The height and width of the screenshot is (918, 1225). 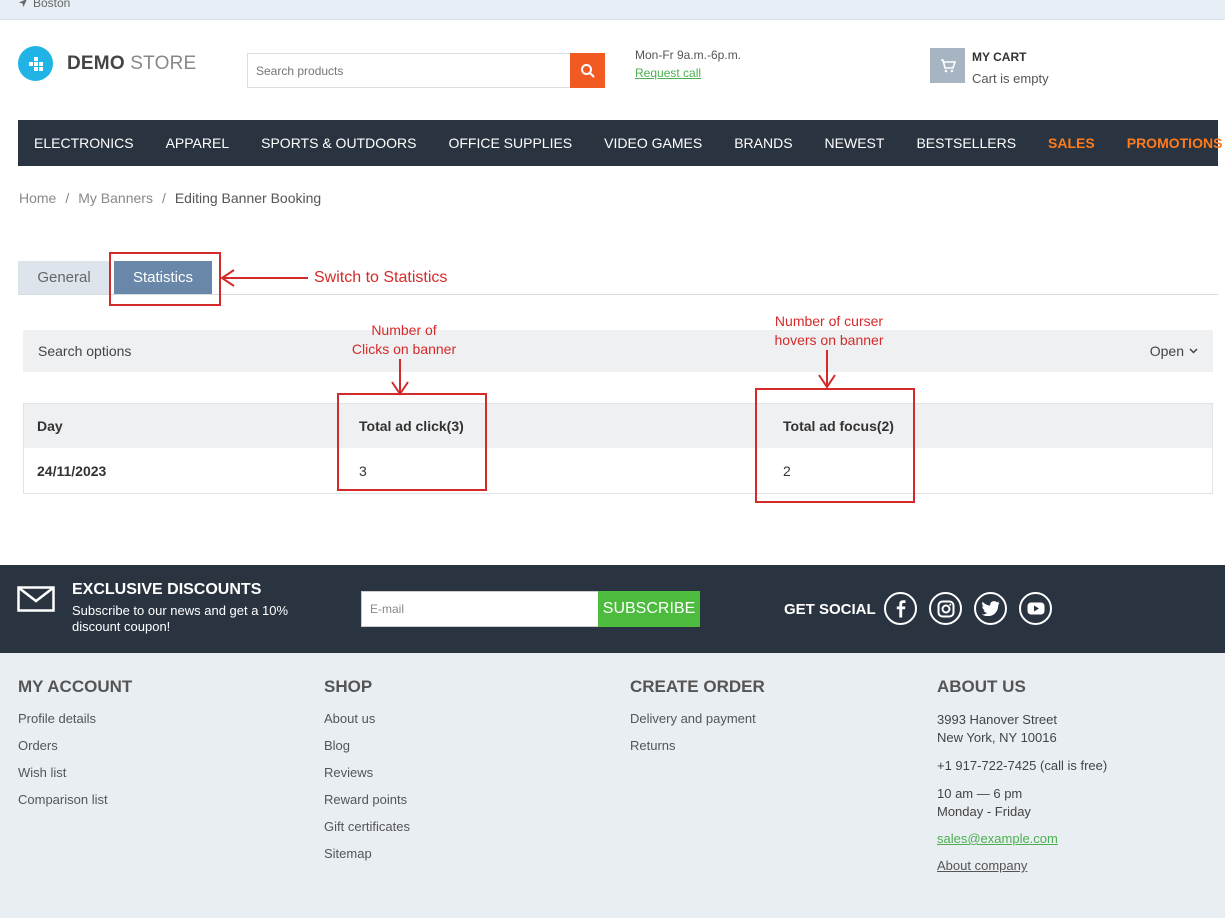 What do you see at coordinates (264, 278) in the screenshot?
I see `arrow-to-statistics-tab` at bounding box center [264, 278].